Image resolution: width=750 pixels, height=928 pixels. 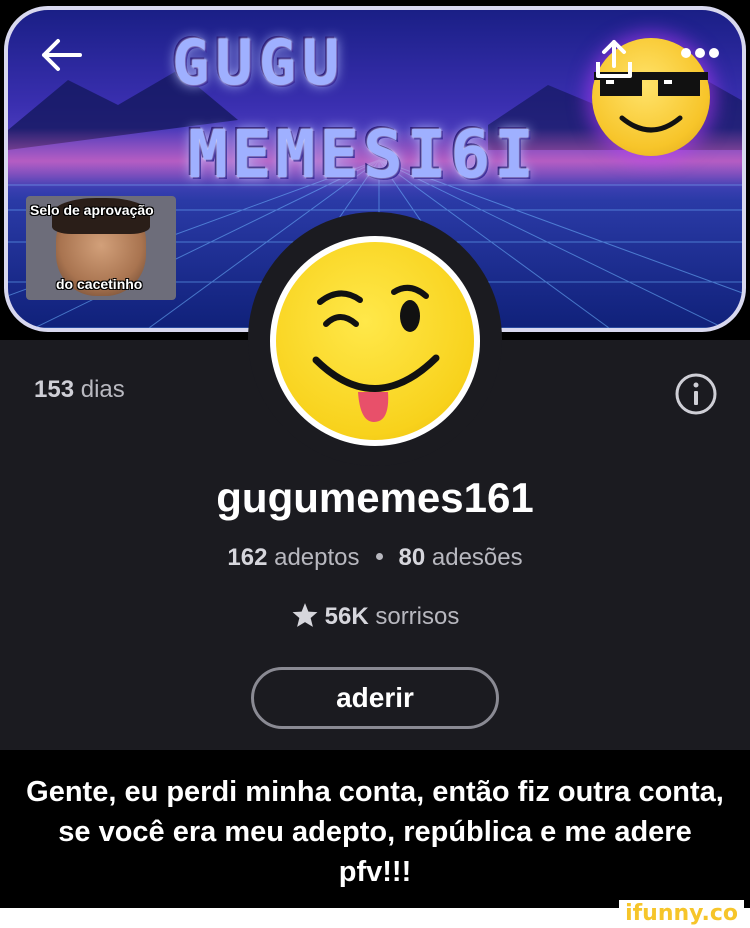 I want to click on smiles-label: sorrisos, so click(x=417, y=616).